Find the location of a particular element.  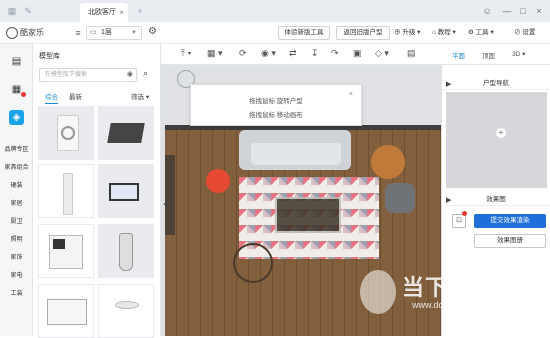

try-new-tool-button: 体验新版工具 is located at coordinates (304, 33).